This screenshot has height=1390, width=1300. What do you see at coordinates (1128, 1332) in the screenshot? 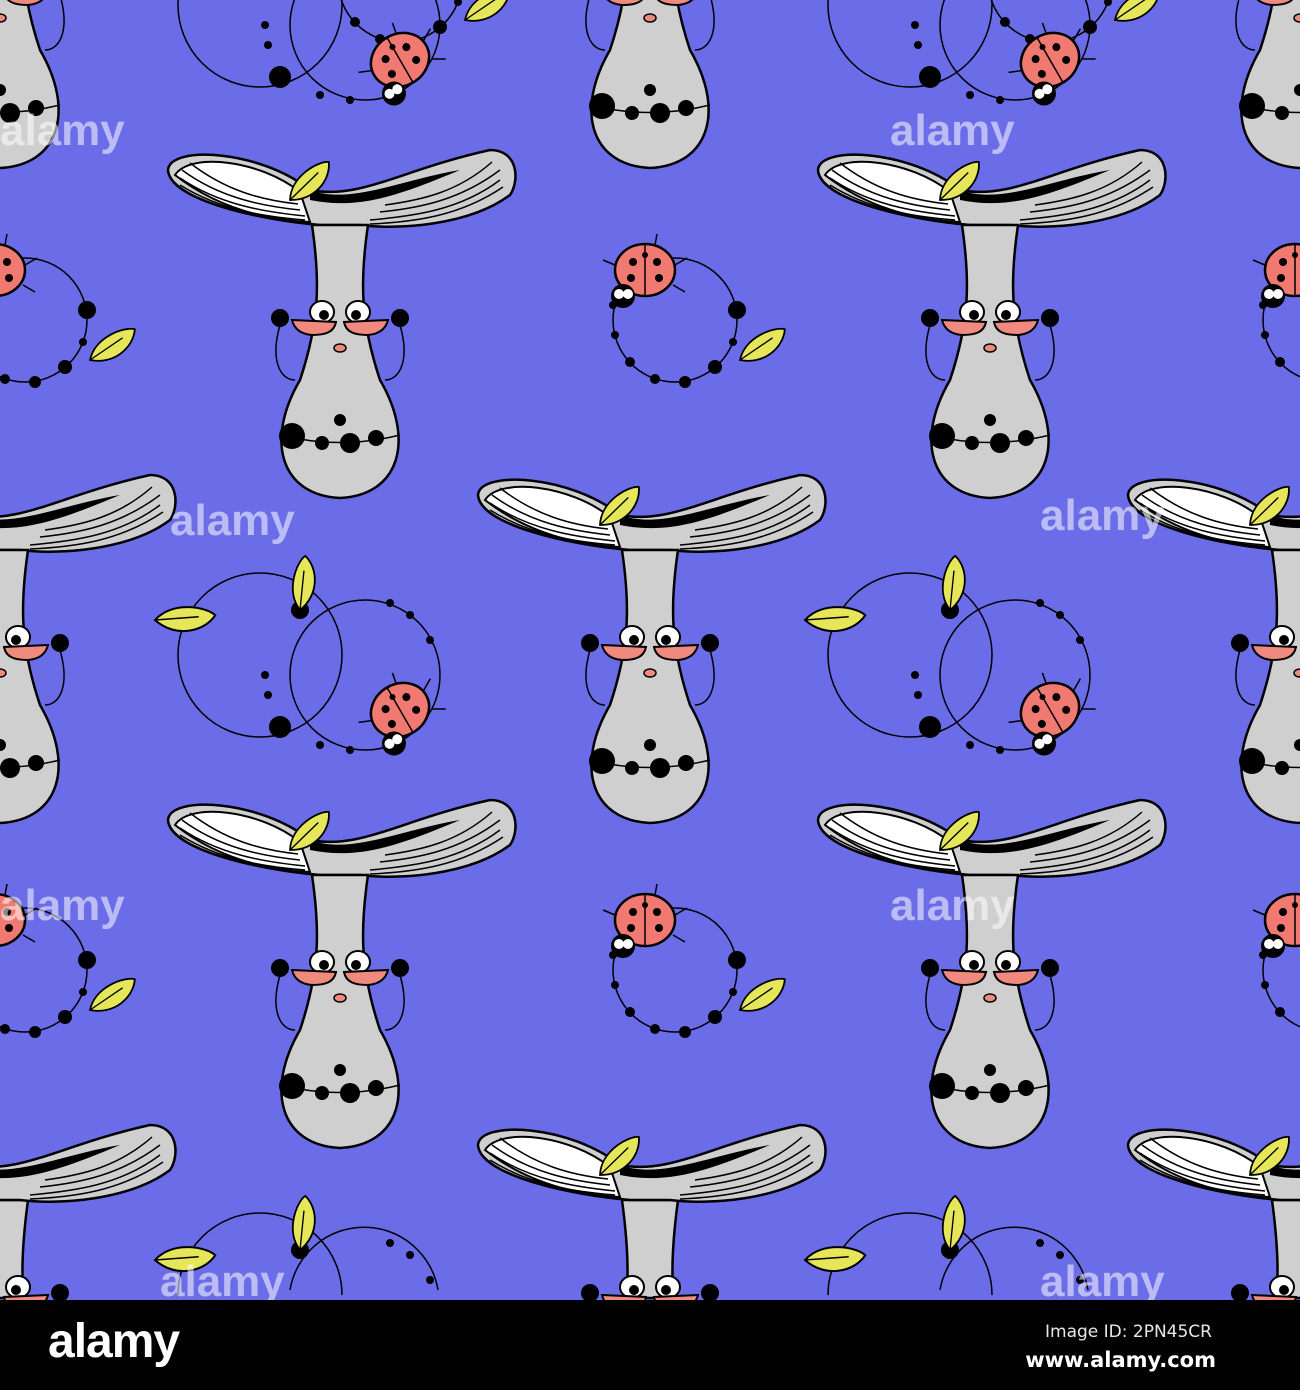
I see `image-id: Image ID: 2PN45CR` at bounding box center [1128, 1332].